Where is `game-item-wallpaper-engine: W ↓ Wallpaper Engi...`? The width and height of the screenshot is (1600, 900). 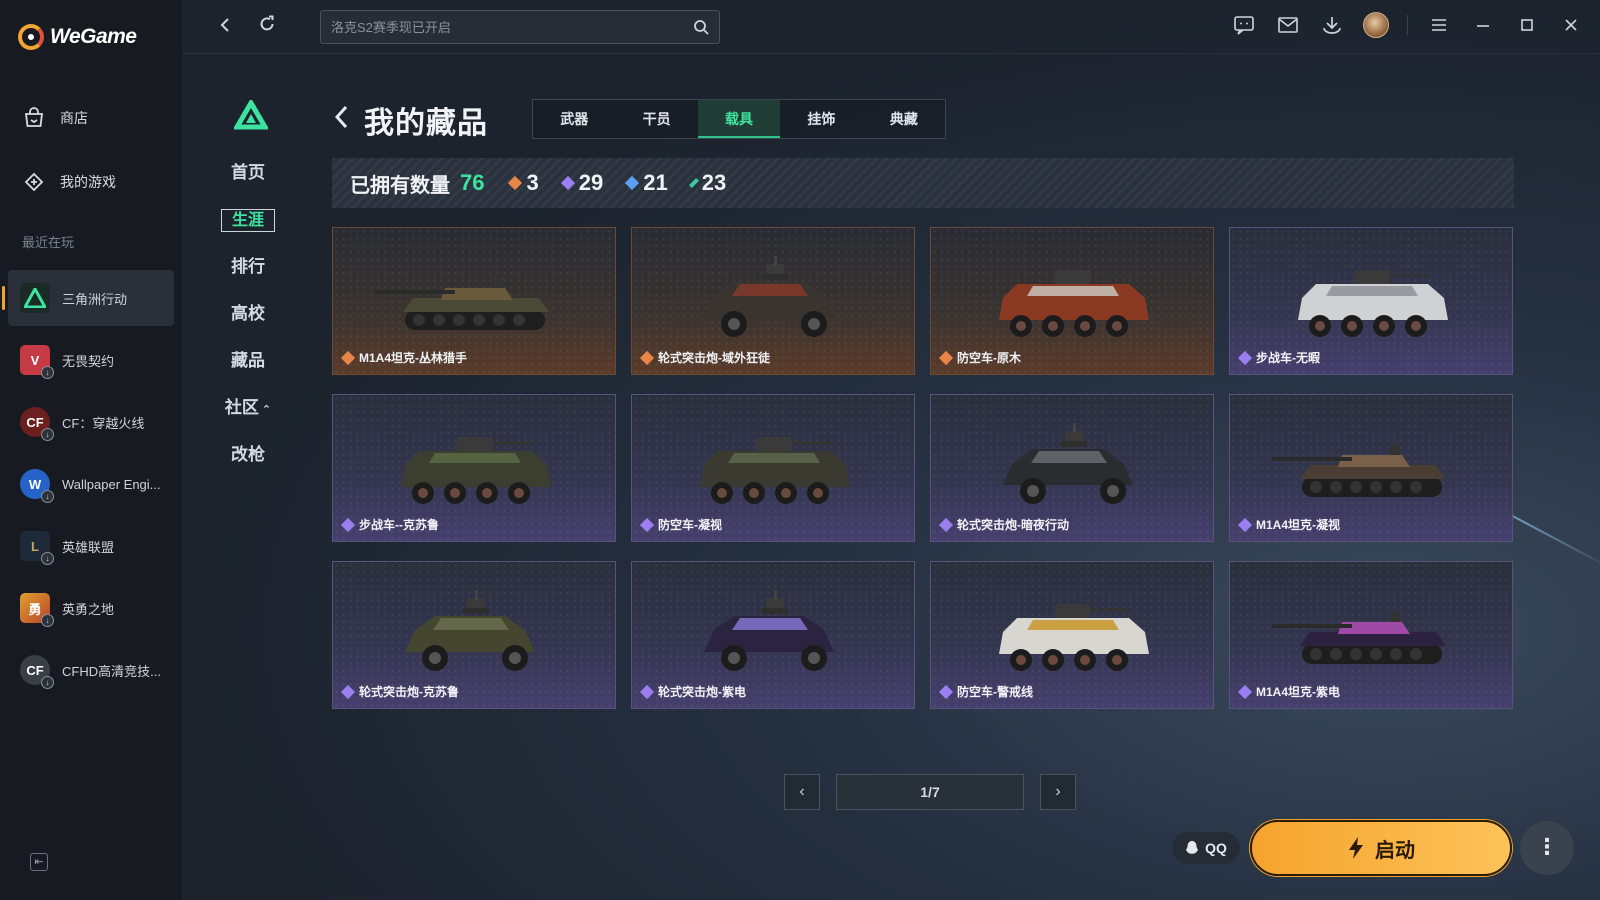
game-item-wallpaper-engine: W ↓ Wallpaper Engi... is located at coordinates (91, 484).